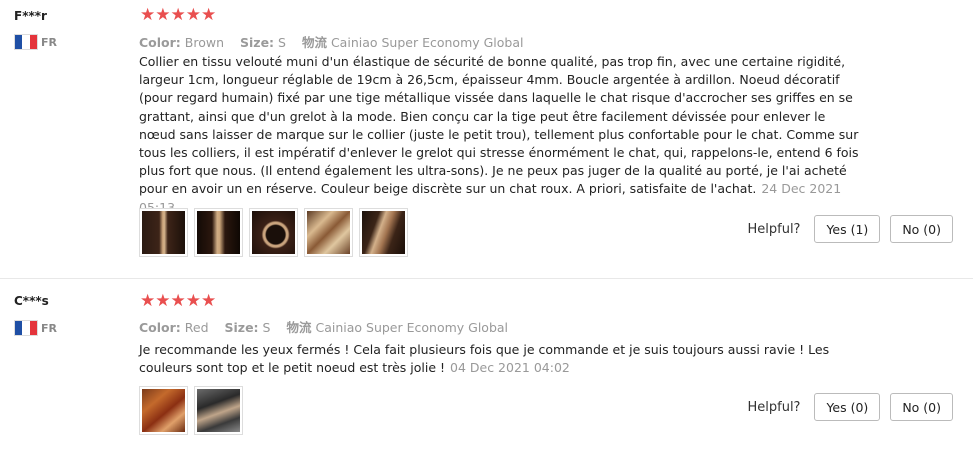  I want to click on helpful-yes-button: Yes (1), so click(847, 229).